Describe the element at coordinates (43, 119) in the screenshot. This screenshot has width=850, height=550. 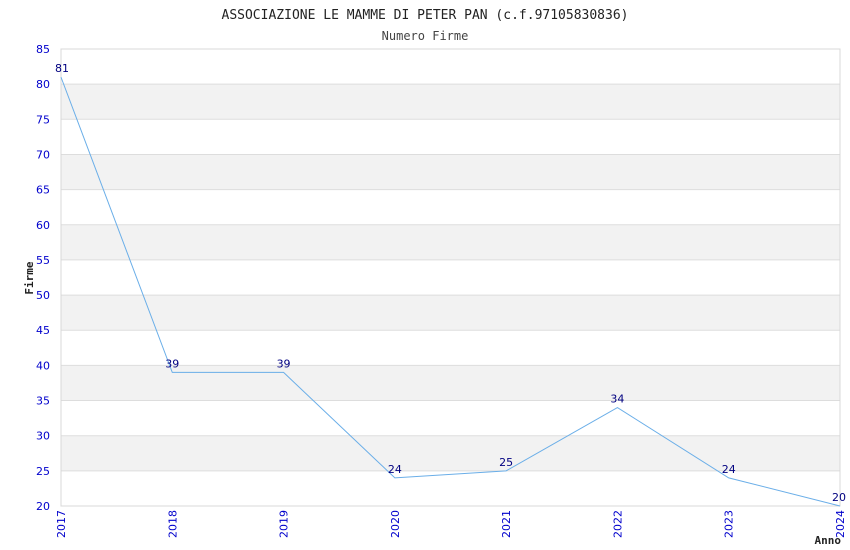
I see `y-tick-label: 75` at that location.